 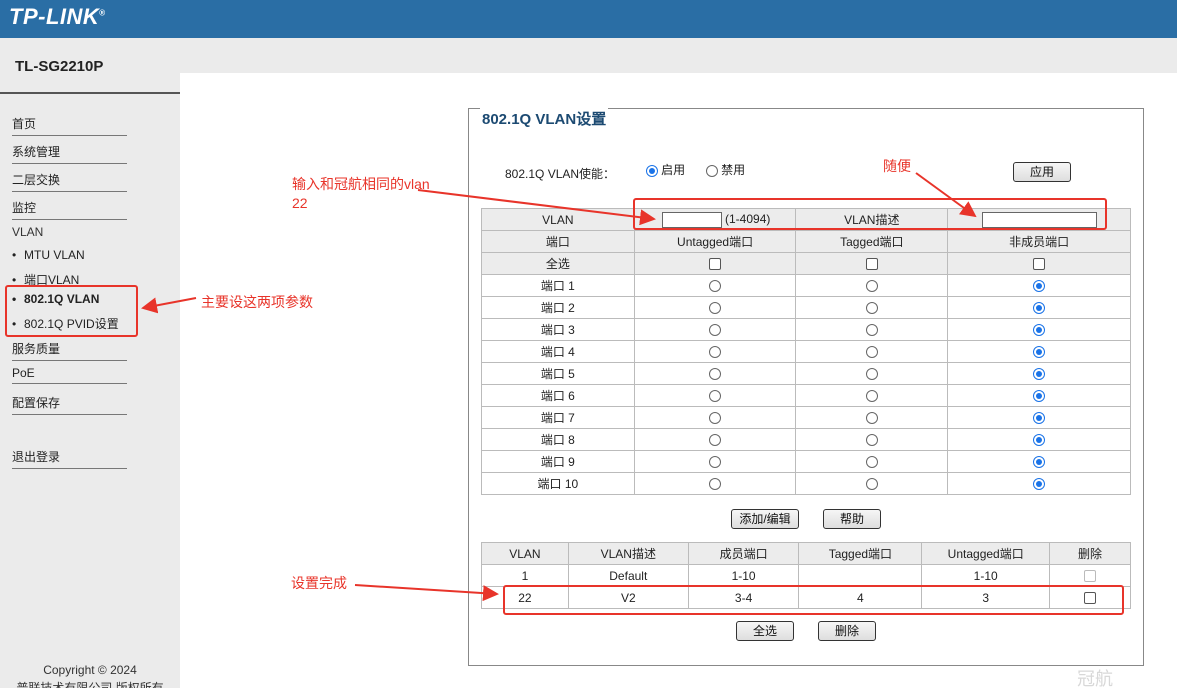 What do you see at coordinates (733, 170) in the screenshot?
I see `enable-off-label: 禁用` at bounding box center [733, 170].